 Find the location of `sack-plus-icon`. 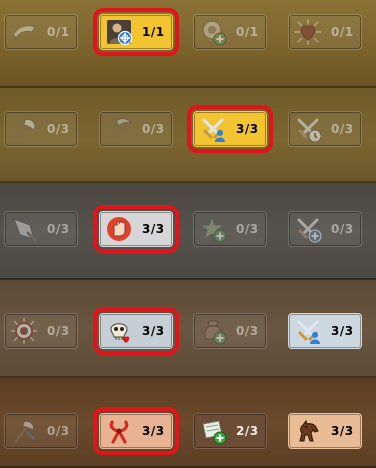

sack-plus-icon is located at coordinates (213, 331).